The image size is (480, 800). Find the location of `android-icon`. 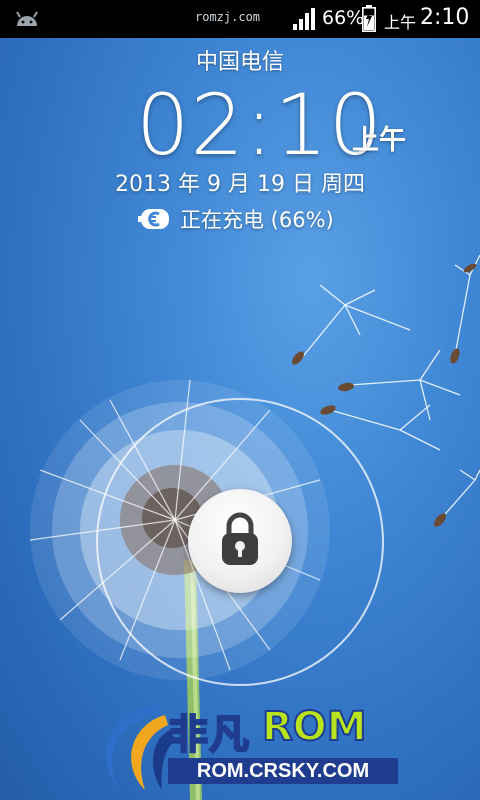

android-icon is located at coordinates (27, 18).